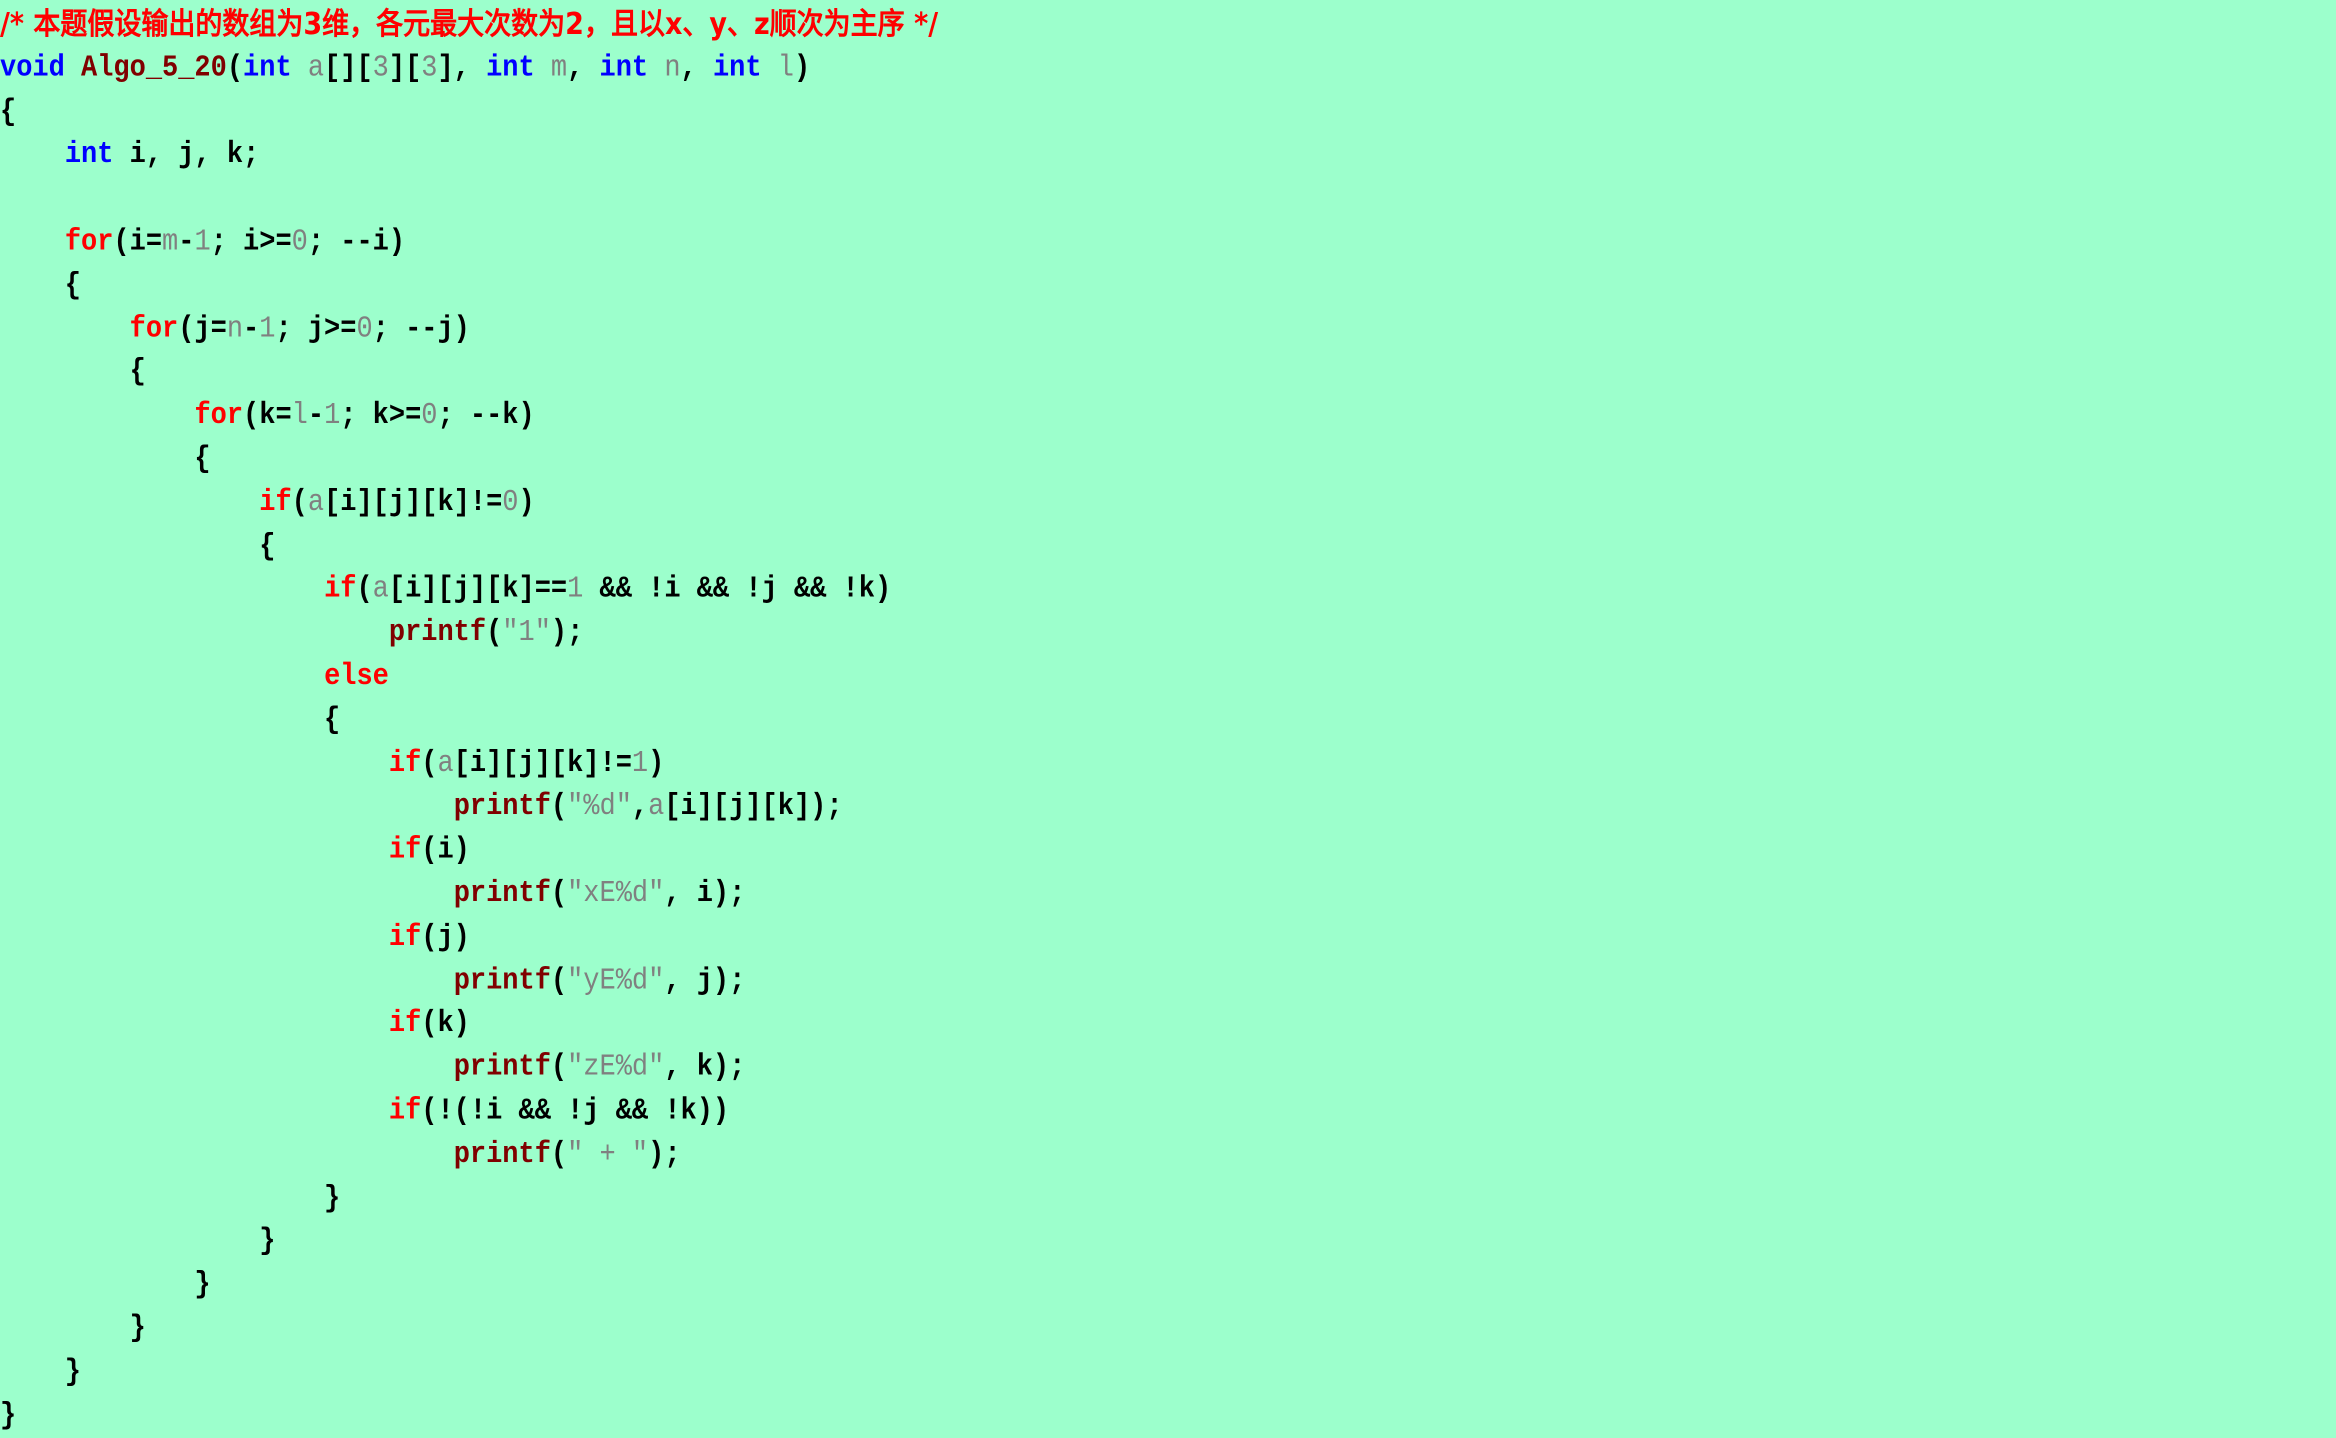  What do you see at coordinates (356, 677) in the screenshot?
I see `control-keyword: else` at bounding box center [356, 677].